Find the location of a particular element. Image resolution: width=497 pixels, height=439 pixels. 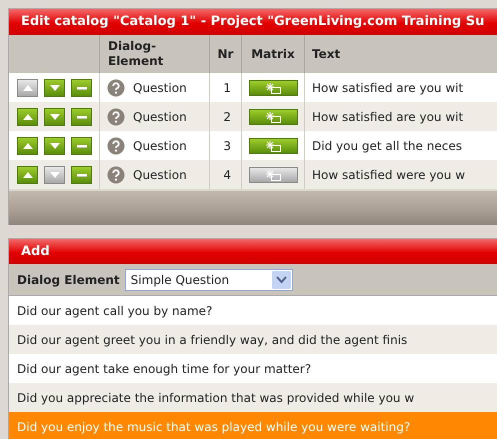

panel-title: Add is located at coordinates (253, 251).